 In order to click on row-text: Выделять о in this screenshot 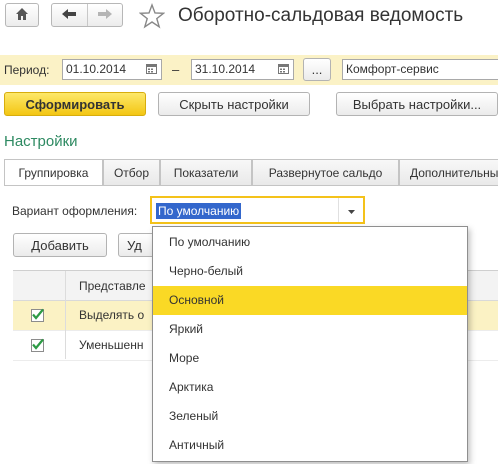, I will do `click(112, 315)`.